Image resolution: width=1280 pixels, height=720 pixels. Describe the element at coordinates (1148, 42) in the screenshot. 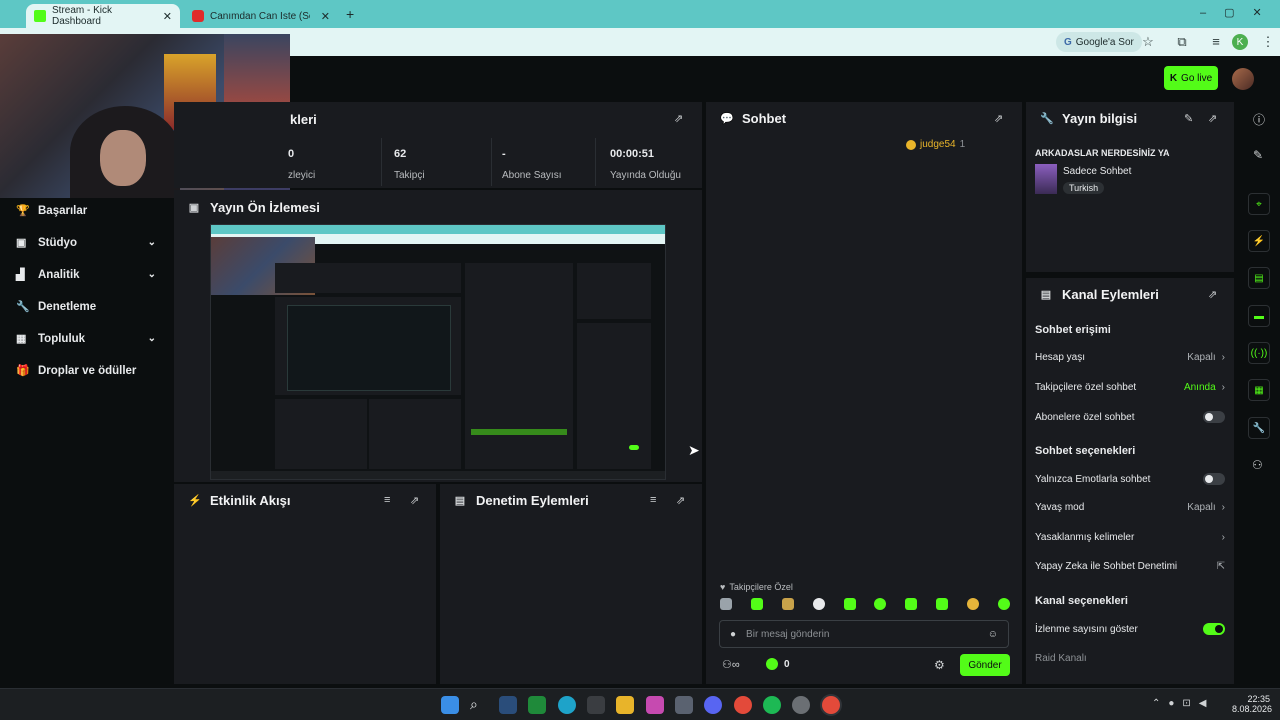

I see `bookmark-star-icon: ☆` at that location.